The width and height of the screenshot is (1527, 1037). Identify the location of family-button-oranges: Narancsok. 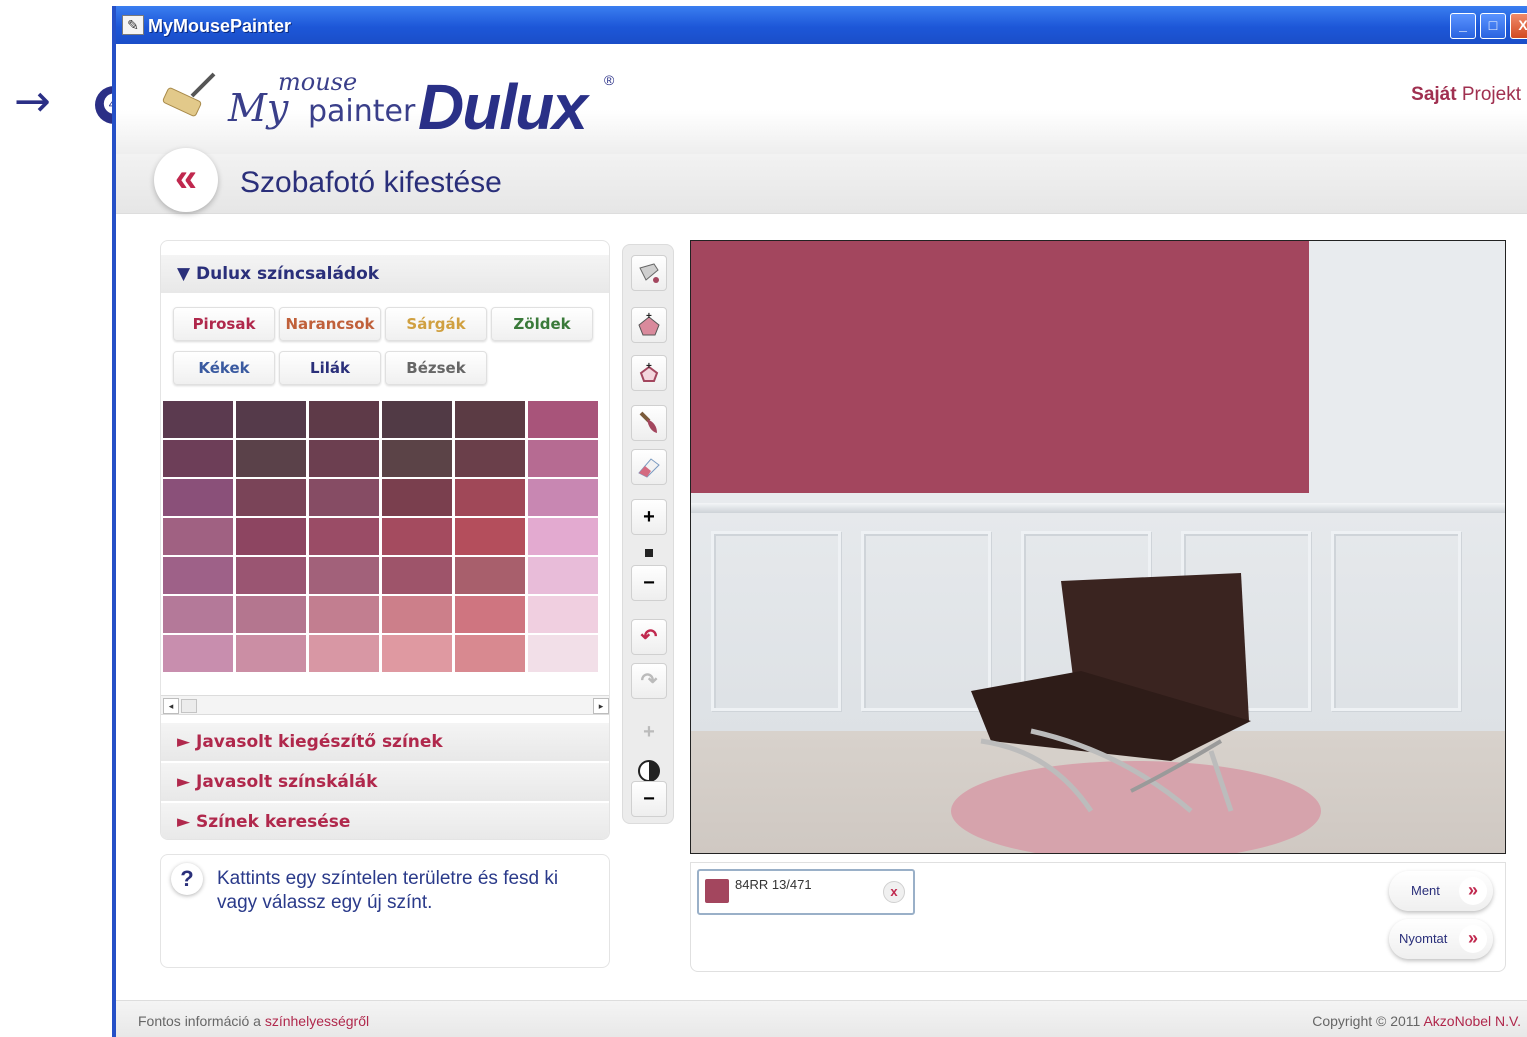
(330, 324).